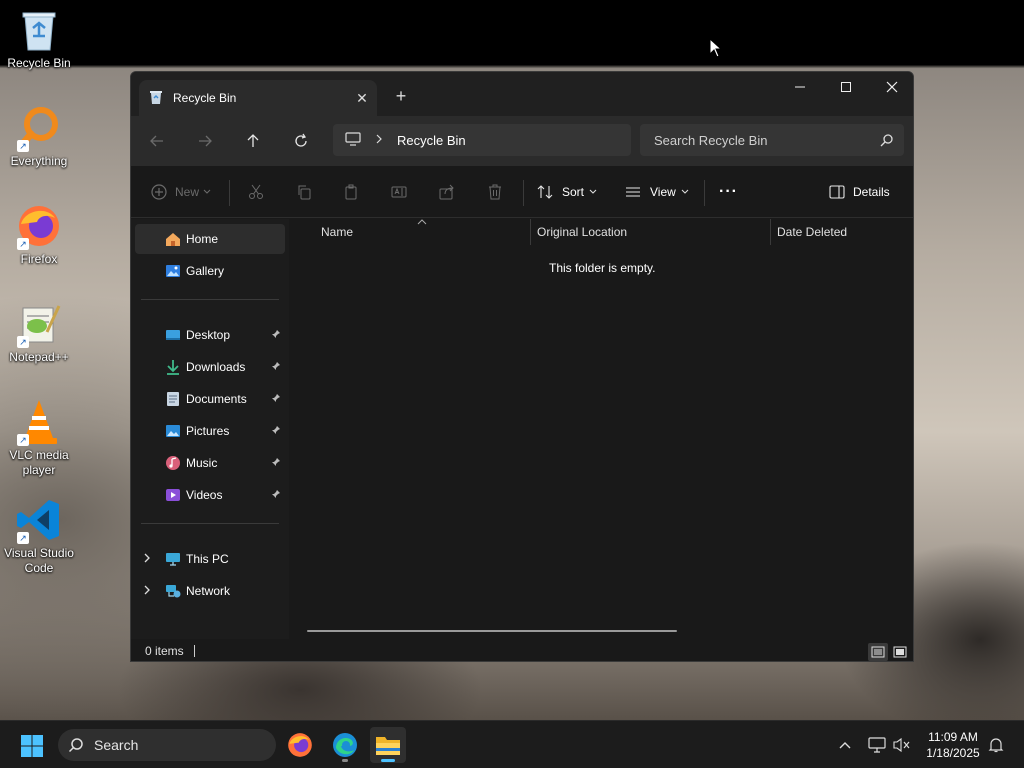 Image resolution: width=1024 pixels, height=768 pixels. What do you see at coordinates (728, 192) in the screenshot?
I see `more-options-button: ···` at bounding box center [728, 192].